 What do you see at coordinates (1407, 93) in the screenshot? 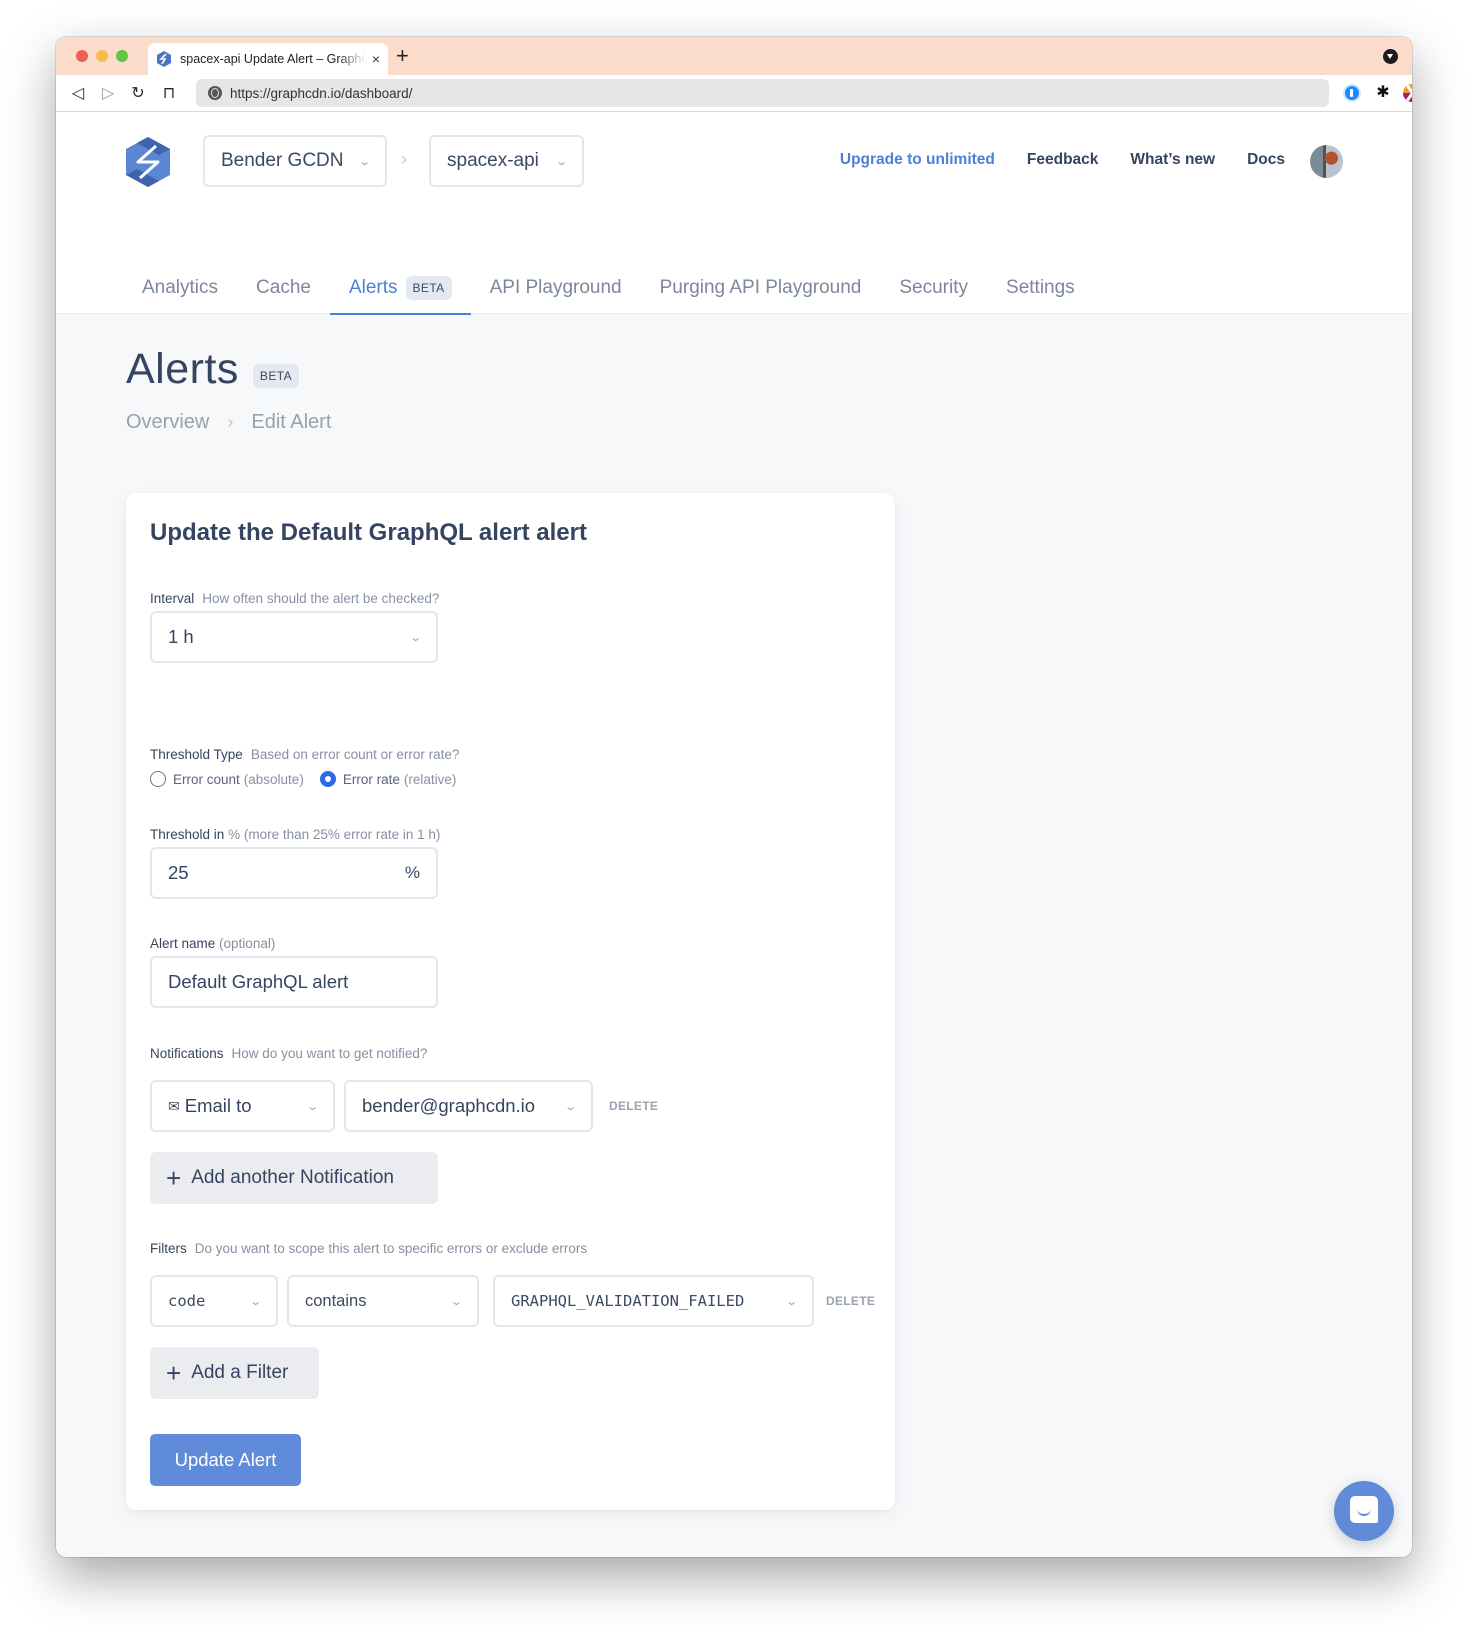
I see `extension-x-icon` at bounding box center [1407, 93].